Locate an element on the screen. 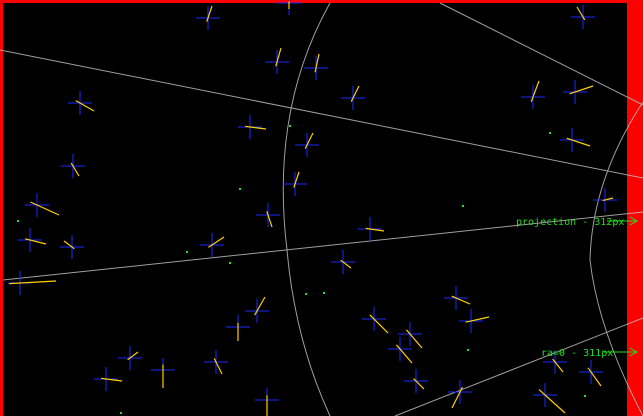 Image resolution: width=643 pixels, height=416 pixels. radius-label: ra=0 - 311px is located at coordinates (577, 353).